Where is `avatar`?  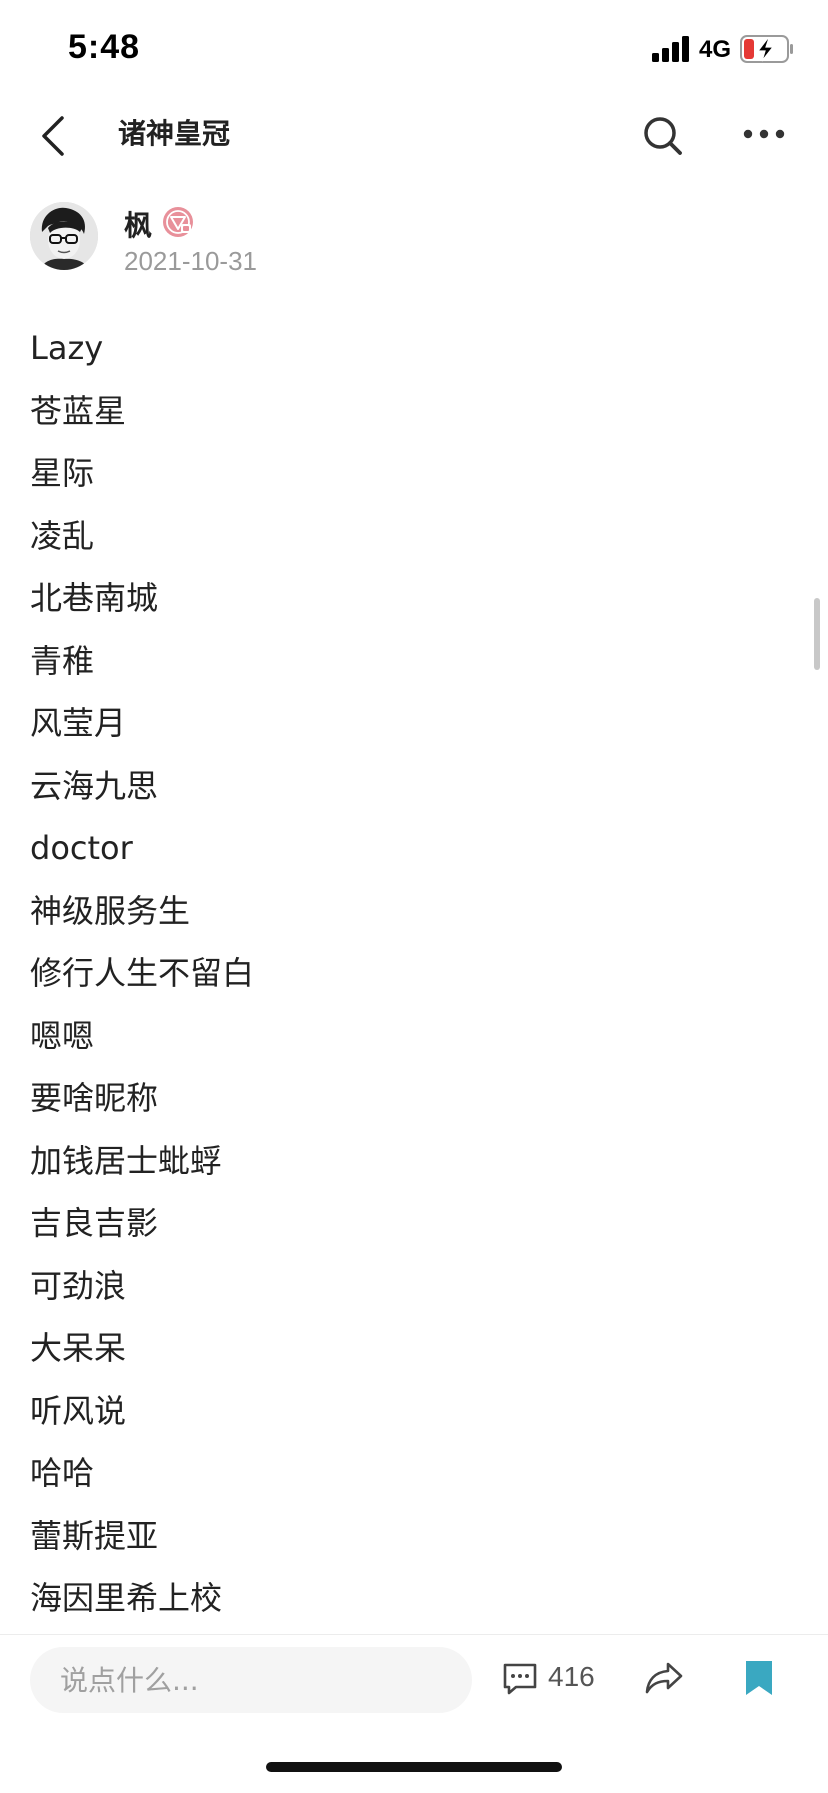
avatar is located at coordinates (64, 236).